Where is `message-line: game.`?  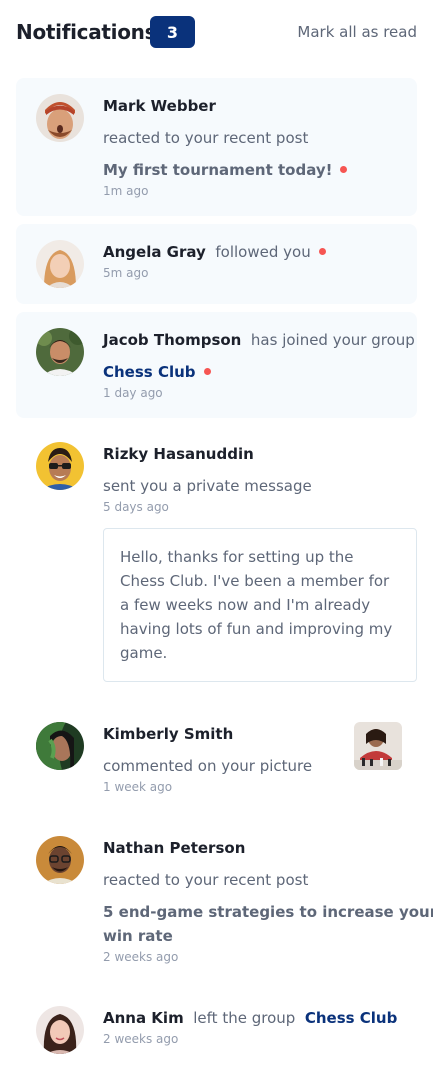 message-line: game. is located at coordinates (144, 653).